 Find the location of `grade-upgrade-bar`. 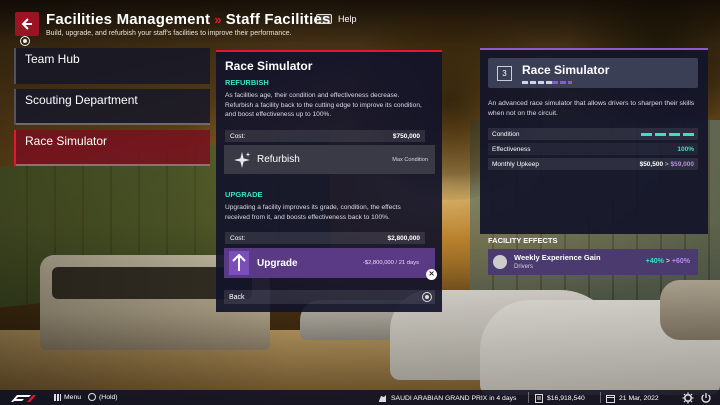

grade-upgrade-bar is located at coordinates (562, 82).